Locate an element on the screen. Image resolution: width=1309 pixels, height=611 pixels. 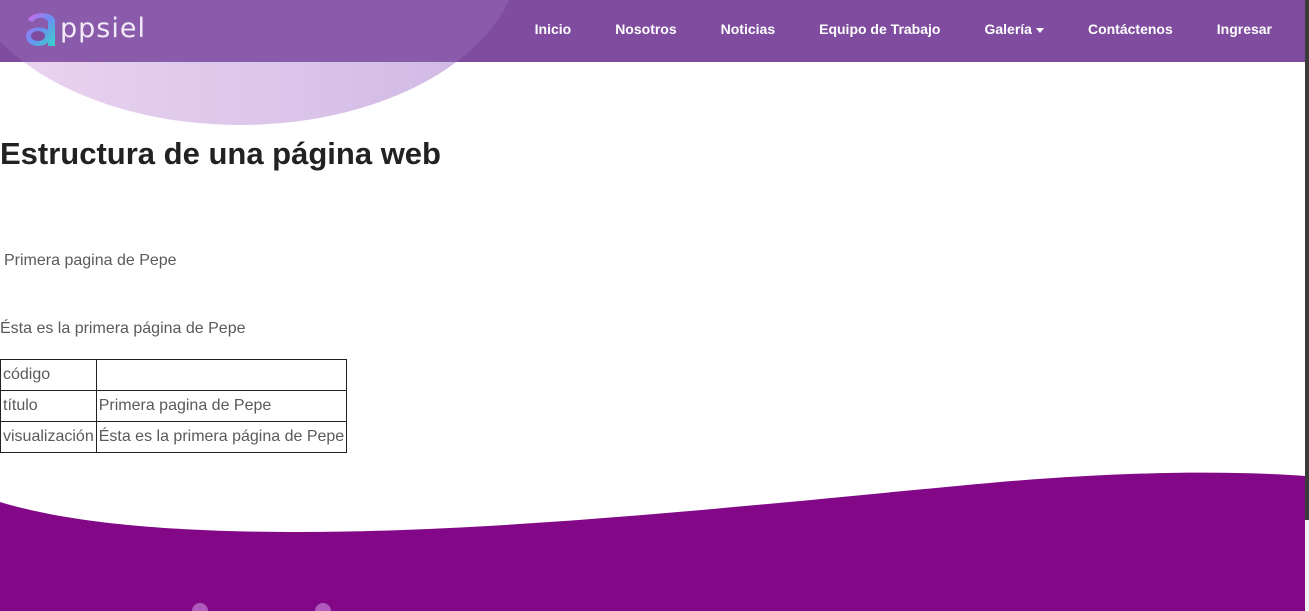
table-cell-value: Primera pagina de Pepe is located at coordinates (221, 406).